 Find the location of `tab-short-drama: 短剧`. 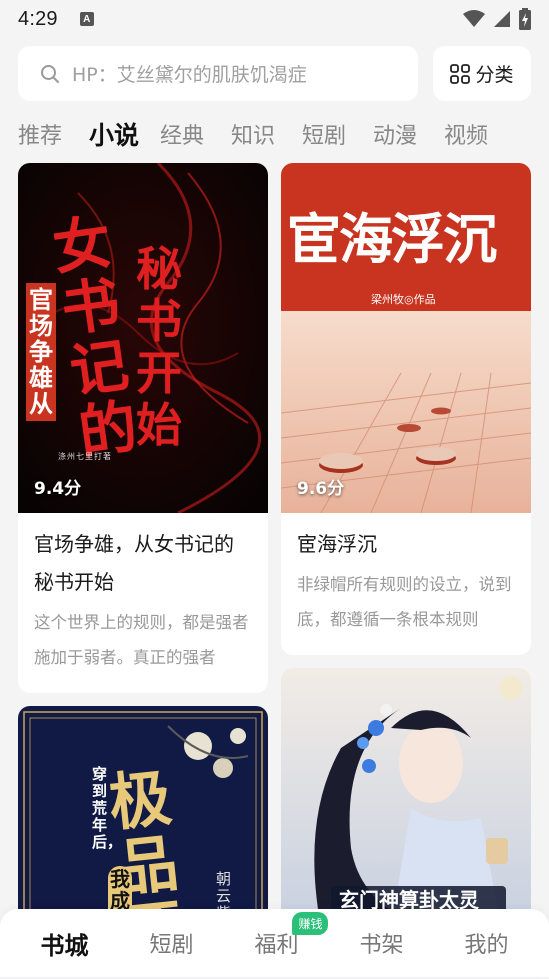

tab-short-drama: 短剧 is located at coordinates (337, 134).